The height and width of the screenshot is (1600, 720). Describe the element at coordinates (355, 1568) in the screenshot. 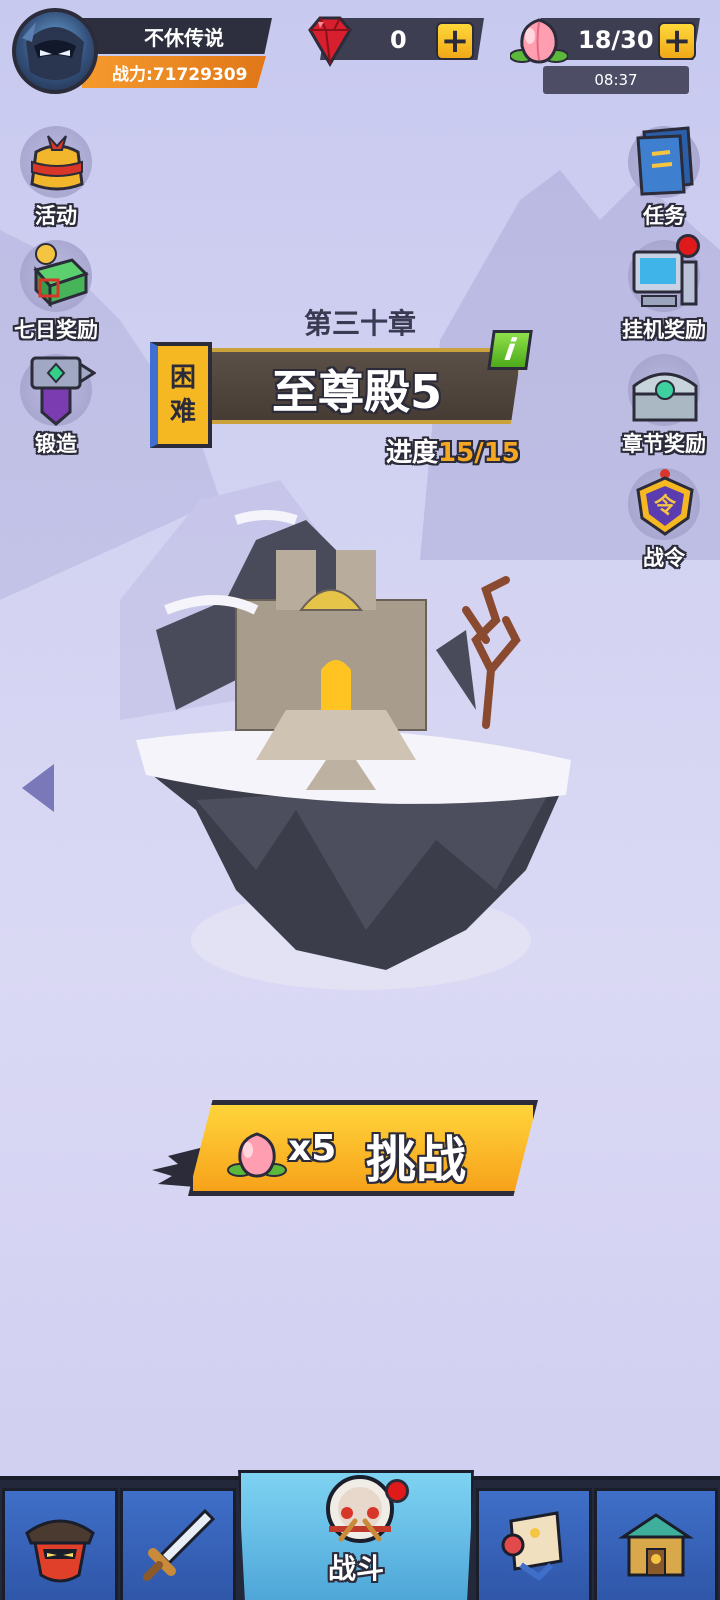

I see `battle-label: 战斗` at that location.